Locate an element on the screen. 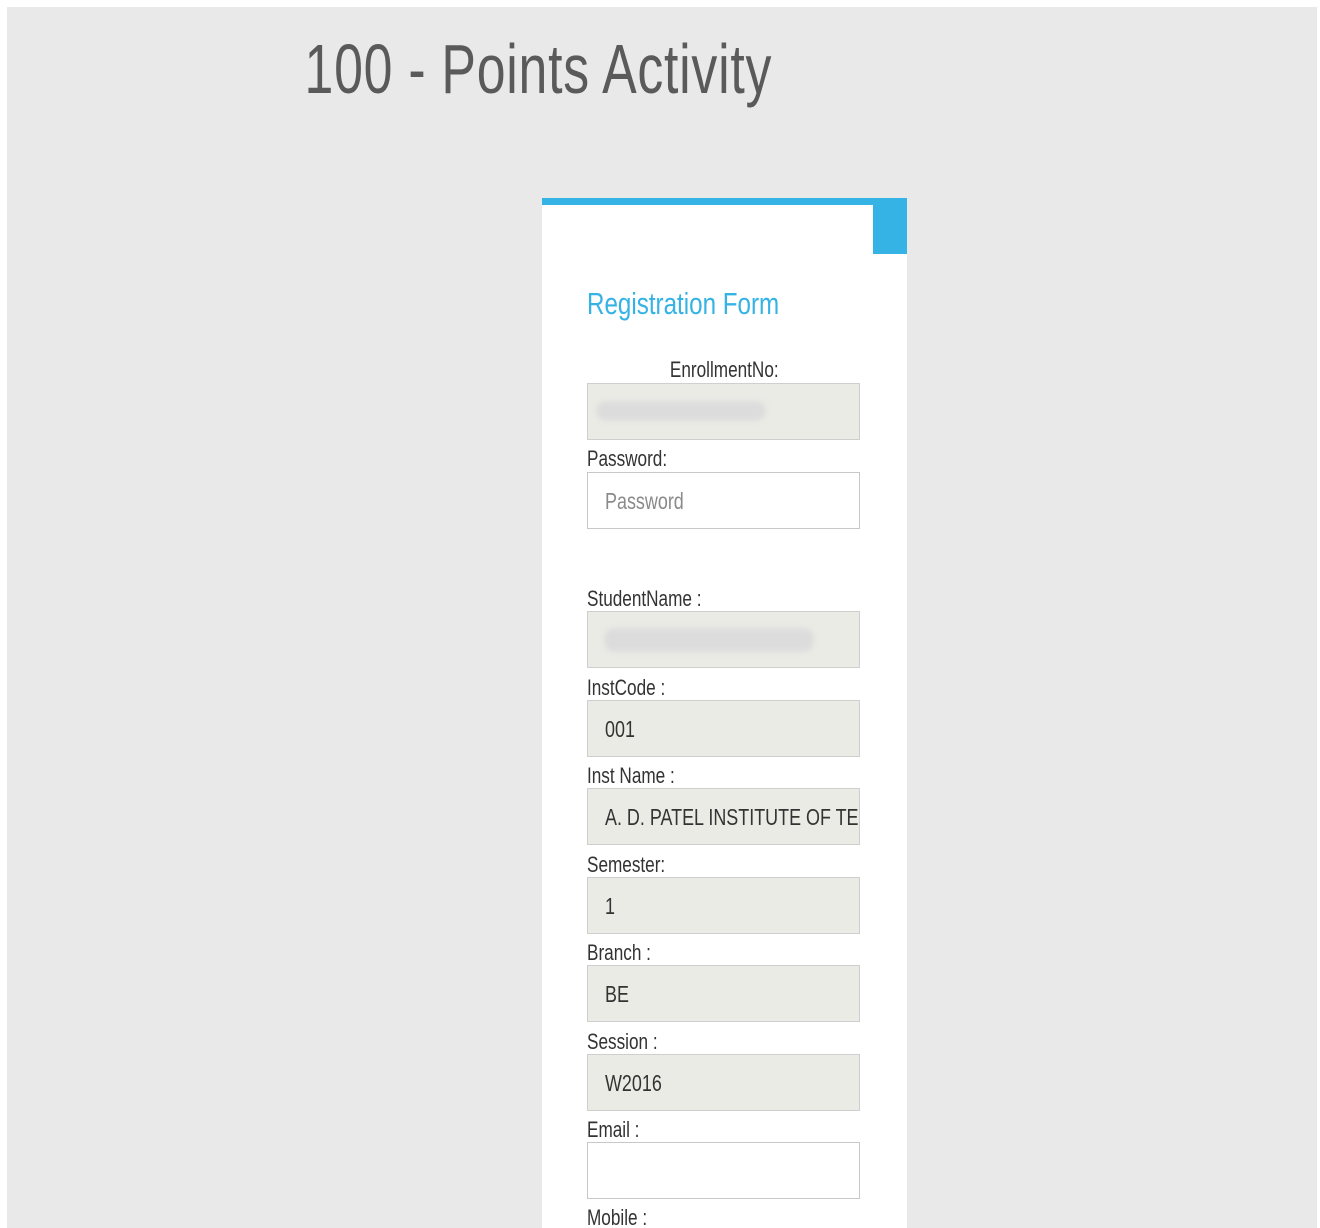 This screenshot has height=1228, width=1320. semester-label: Semester: is located at coordinates (626, 864).